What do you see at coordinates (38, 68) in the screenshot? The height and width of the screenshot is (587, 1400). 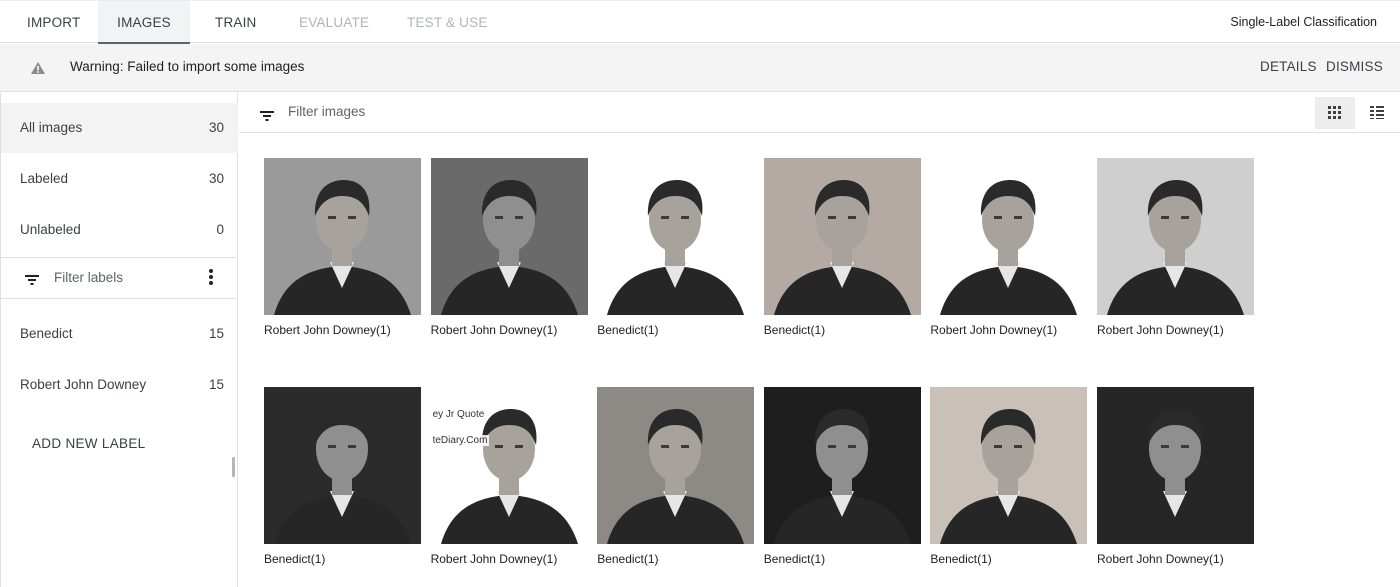 I see `warning-icon` at bounding box center [38, 68].